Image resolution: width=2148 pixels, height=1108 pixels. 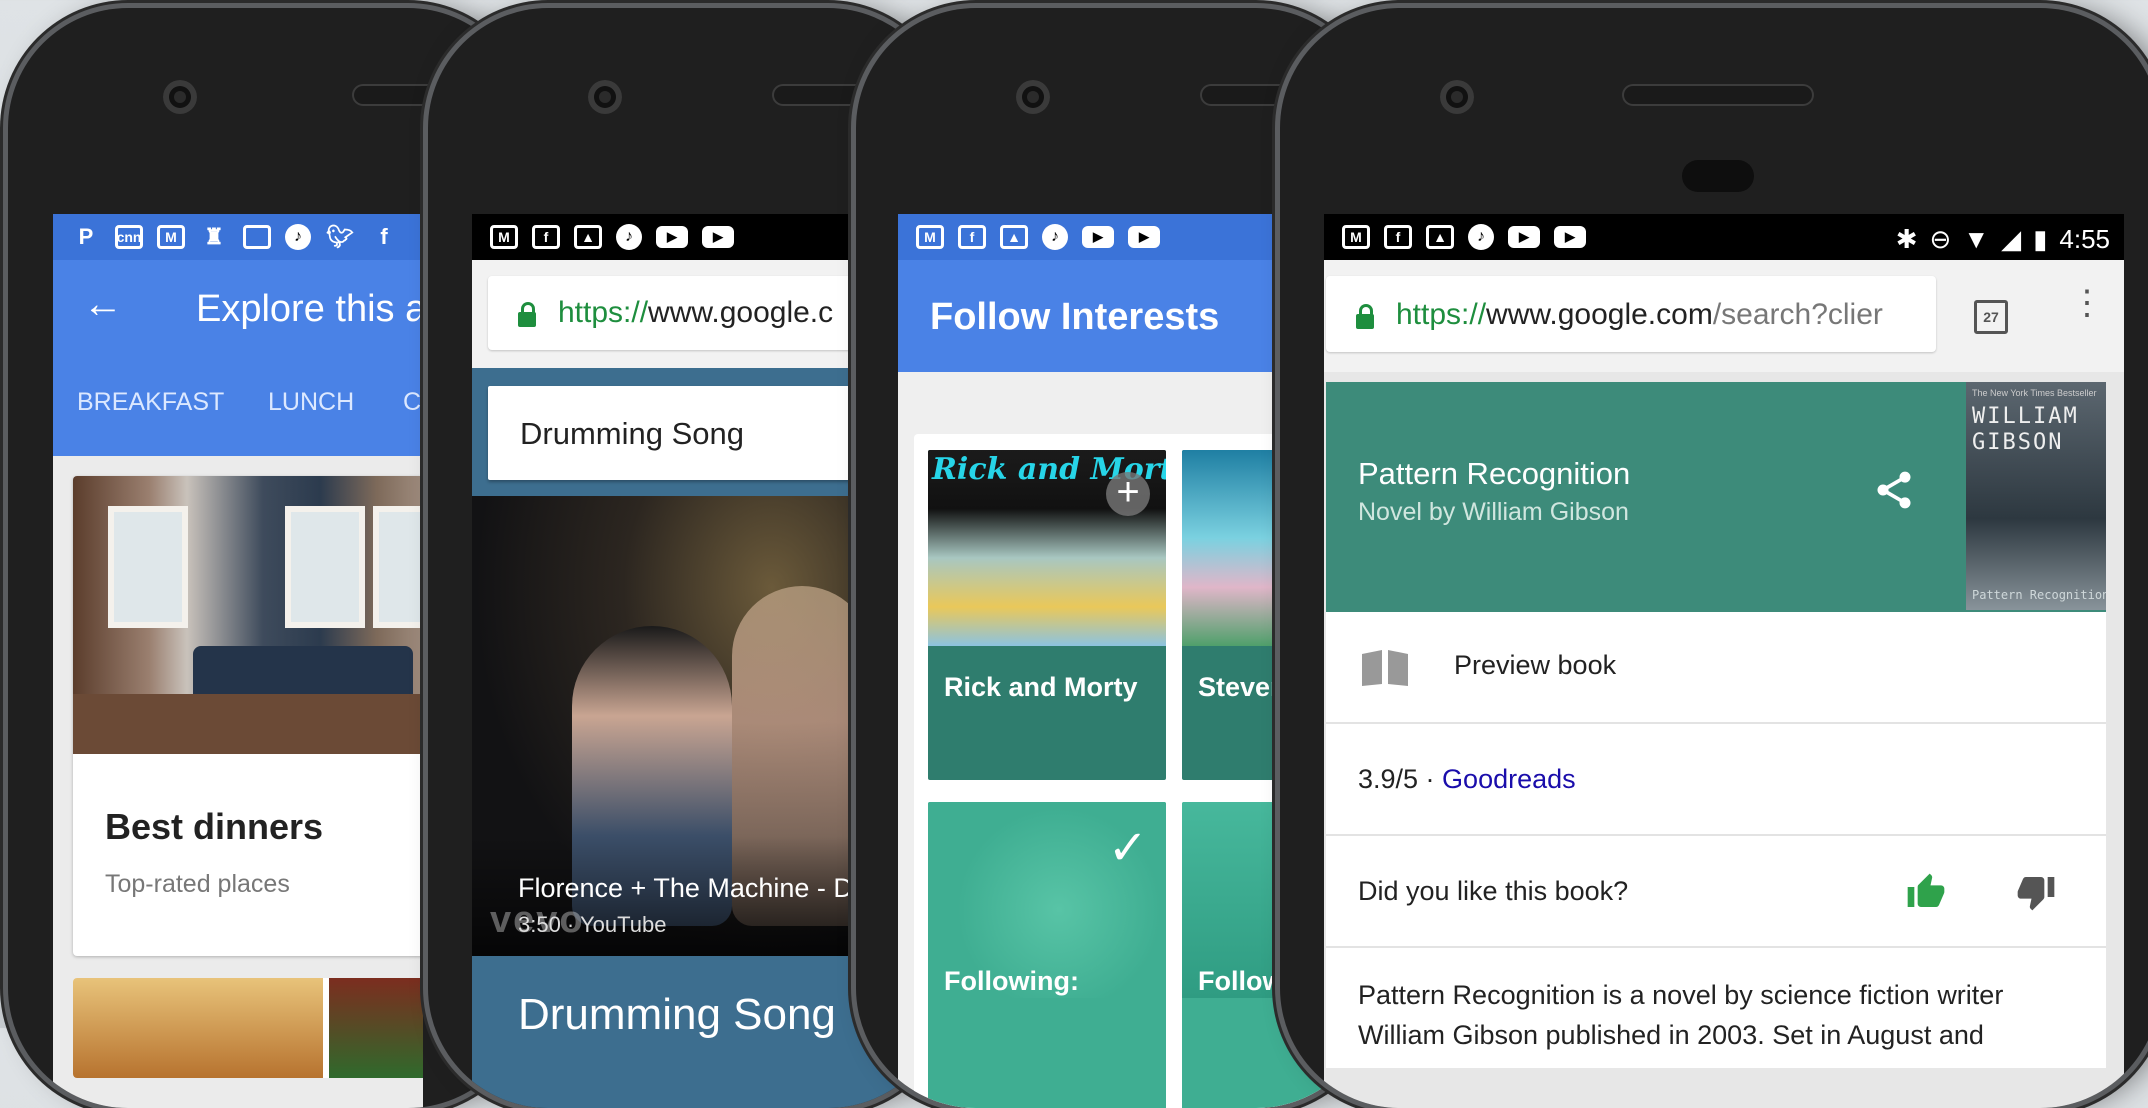 I want to click on browser-toolbar: https://www.google.c, so click(x=686, y=314).